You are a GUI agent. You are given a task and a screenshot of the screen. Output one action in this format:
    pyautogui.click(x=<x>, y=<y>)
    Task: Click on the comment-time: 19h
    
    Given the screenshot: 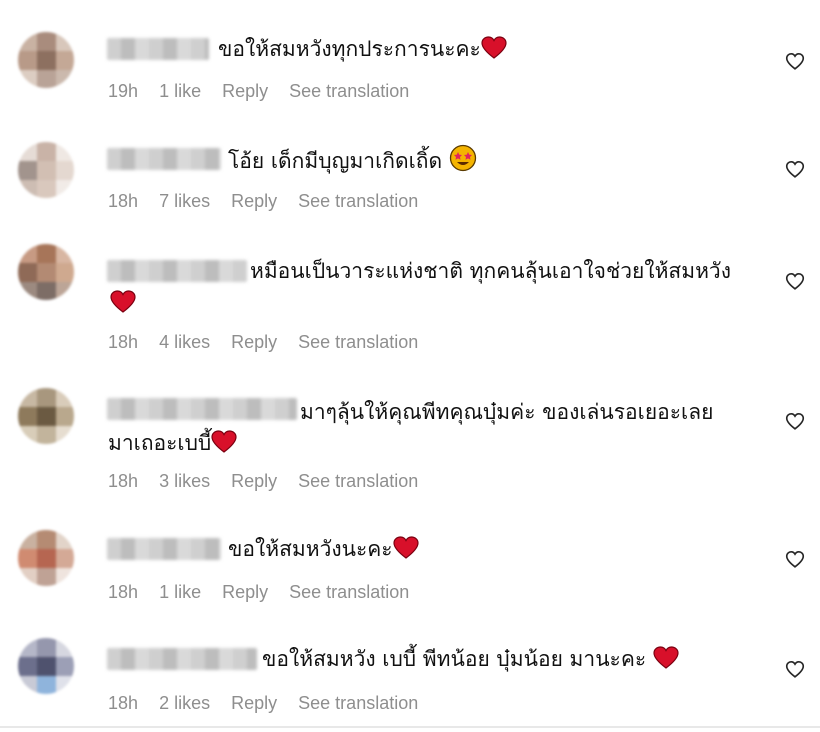 What is the action you would take?
    pyautogui.click(x=123, y=91)
    